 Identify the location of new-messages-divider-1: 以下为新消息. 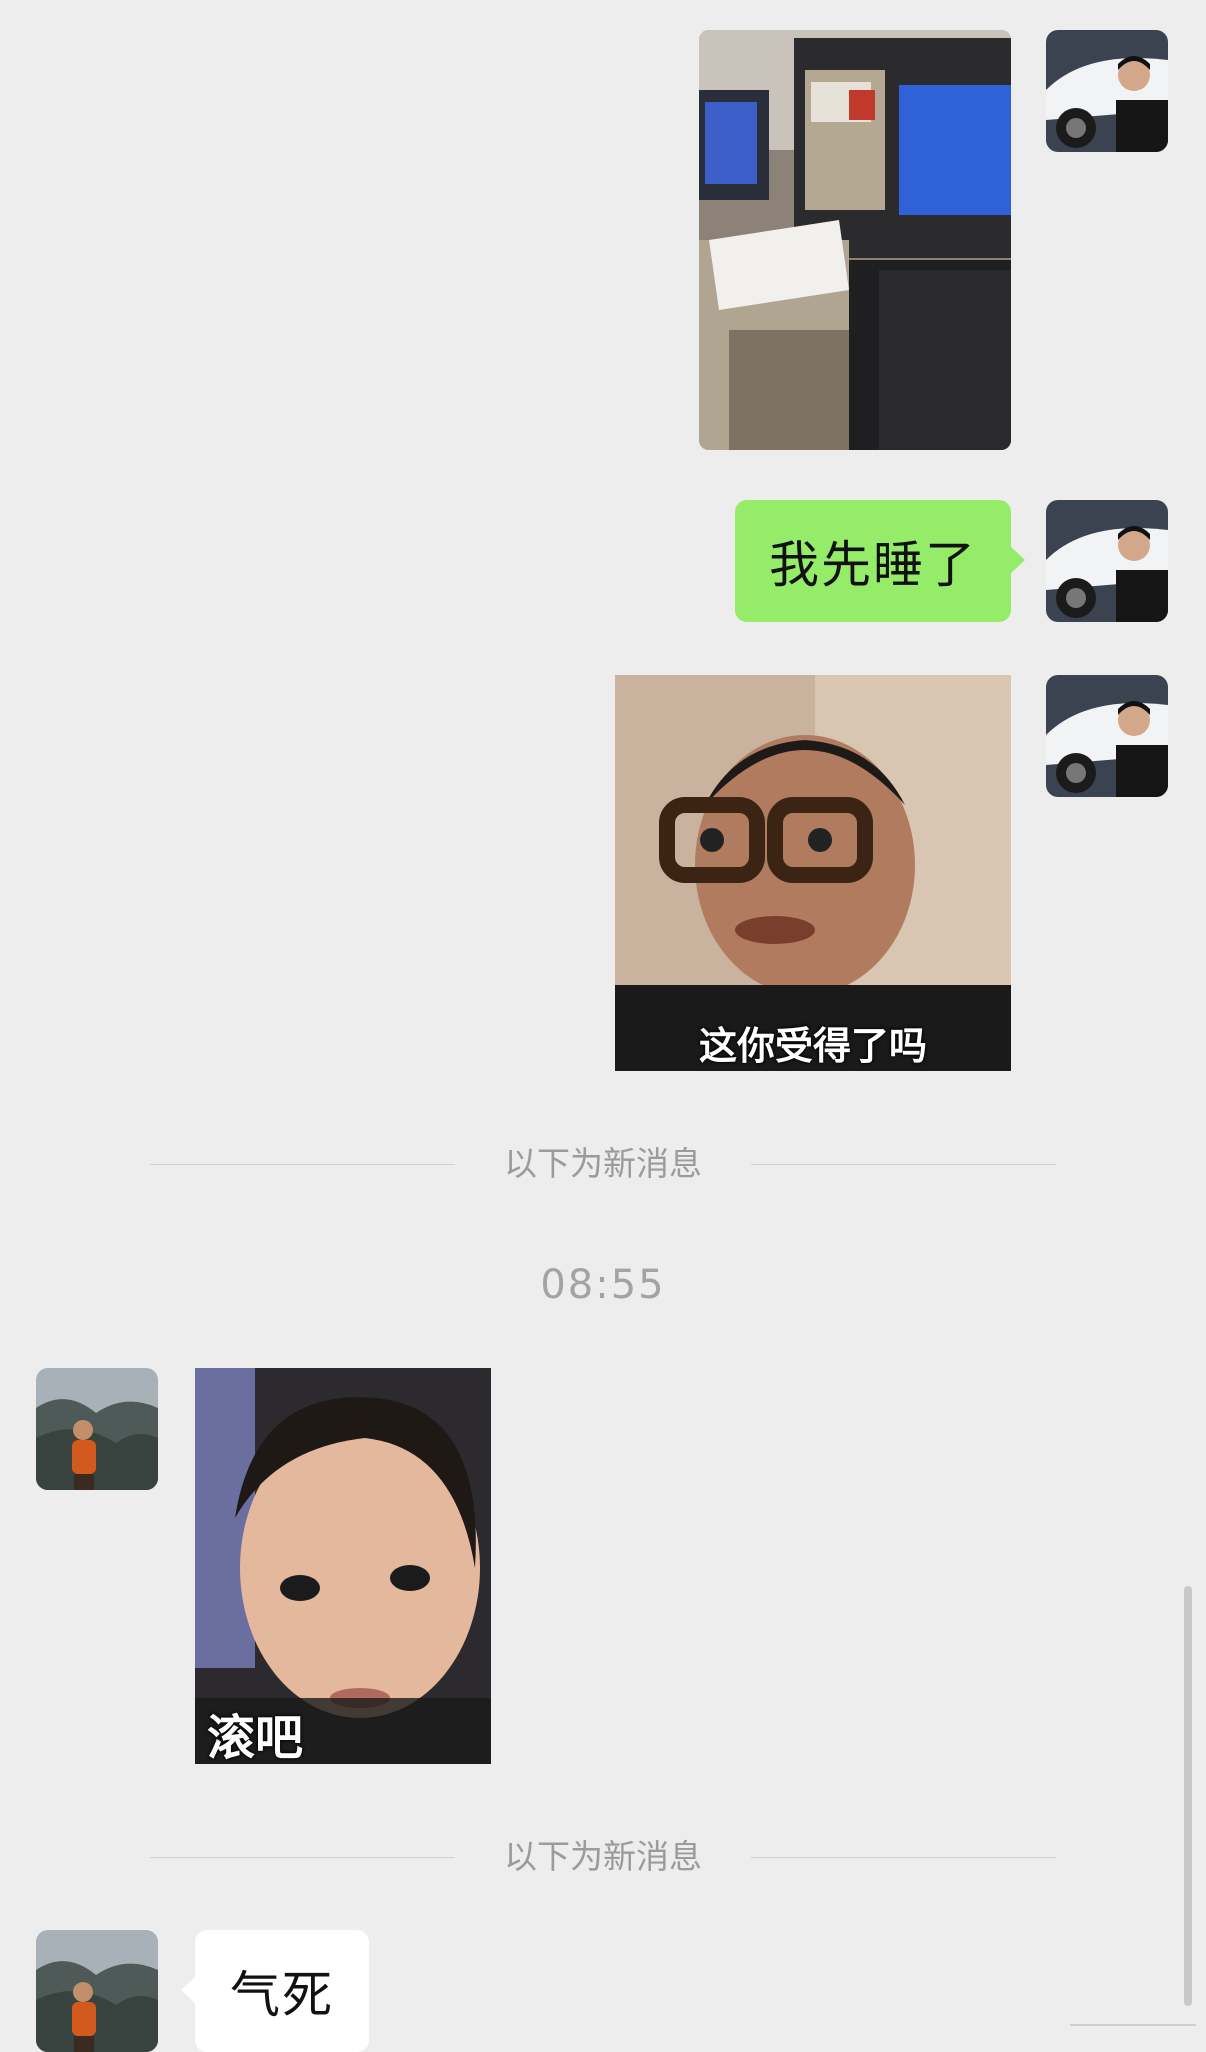
(603, 1164).